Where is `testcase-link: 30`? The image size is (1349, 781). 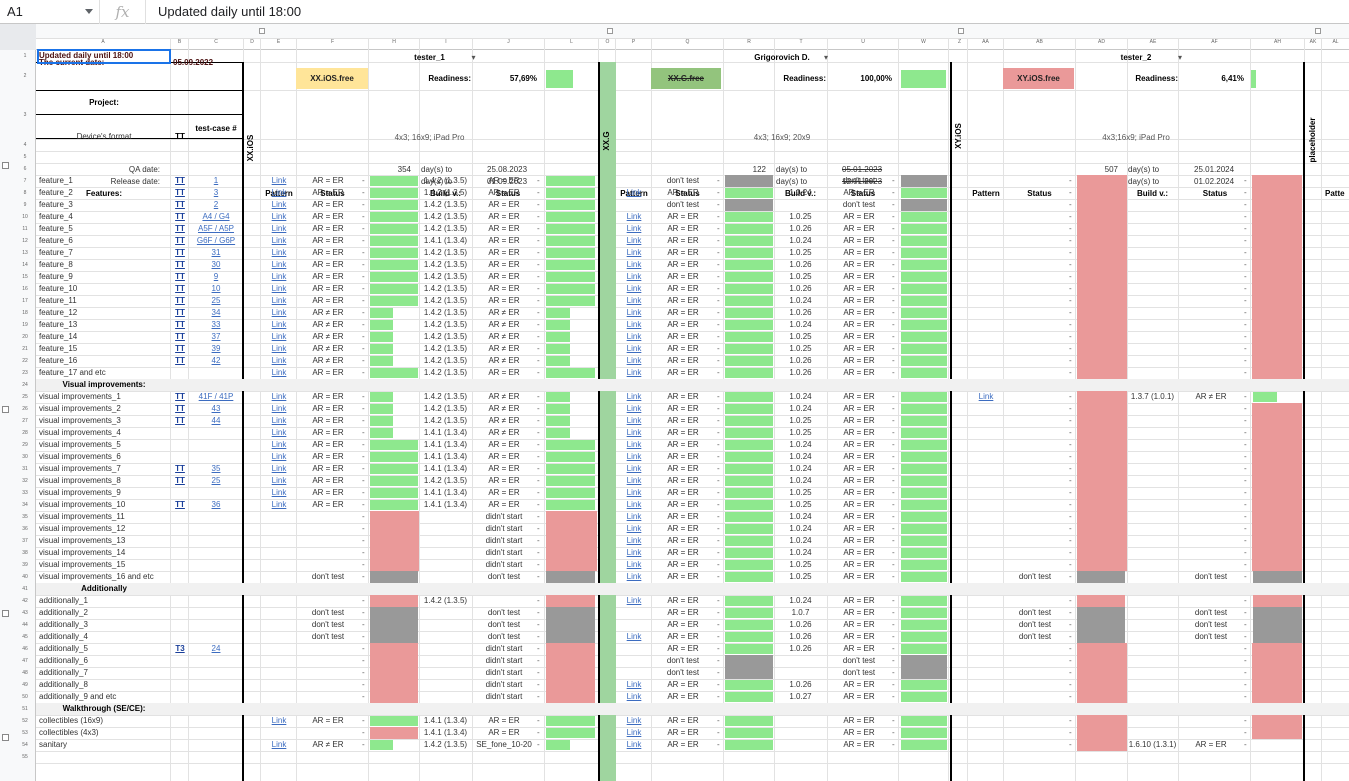 testcase-link: 30 is located at coordinates (216, 265).